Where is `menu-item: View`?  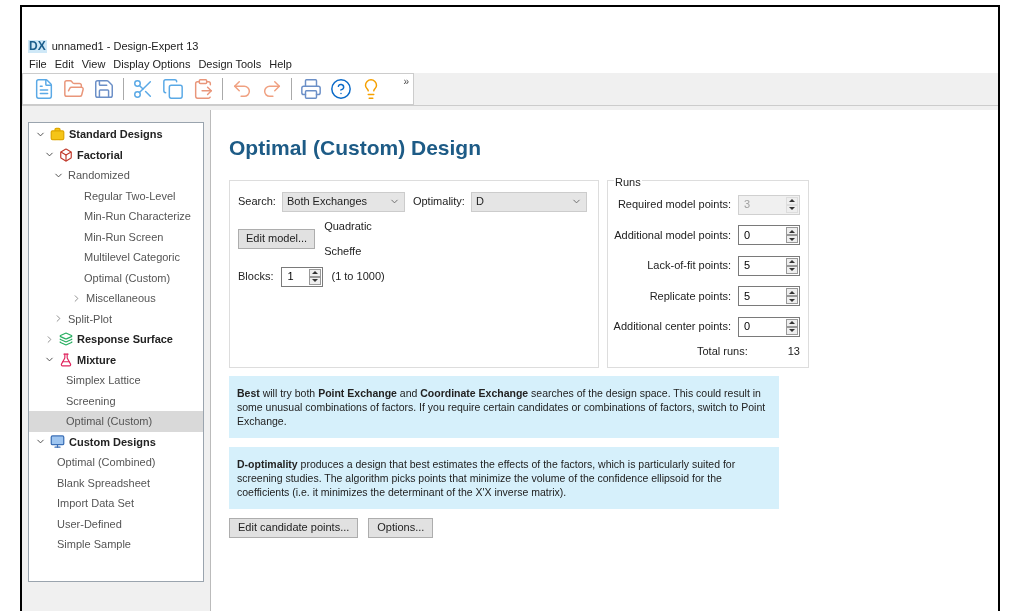 menu-item: View is located at coordinates (93, 64).